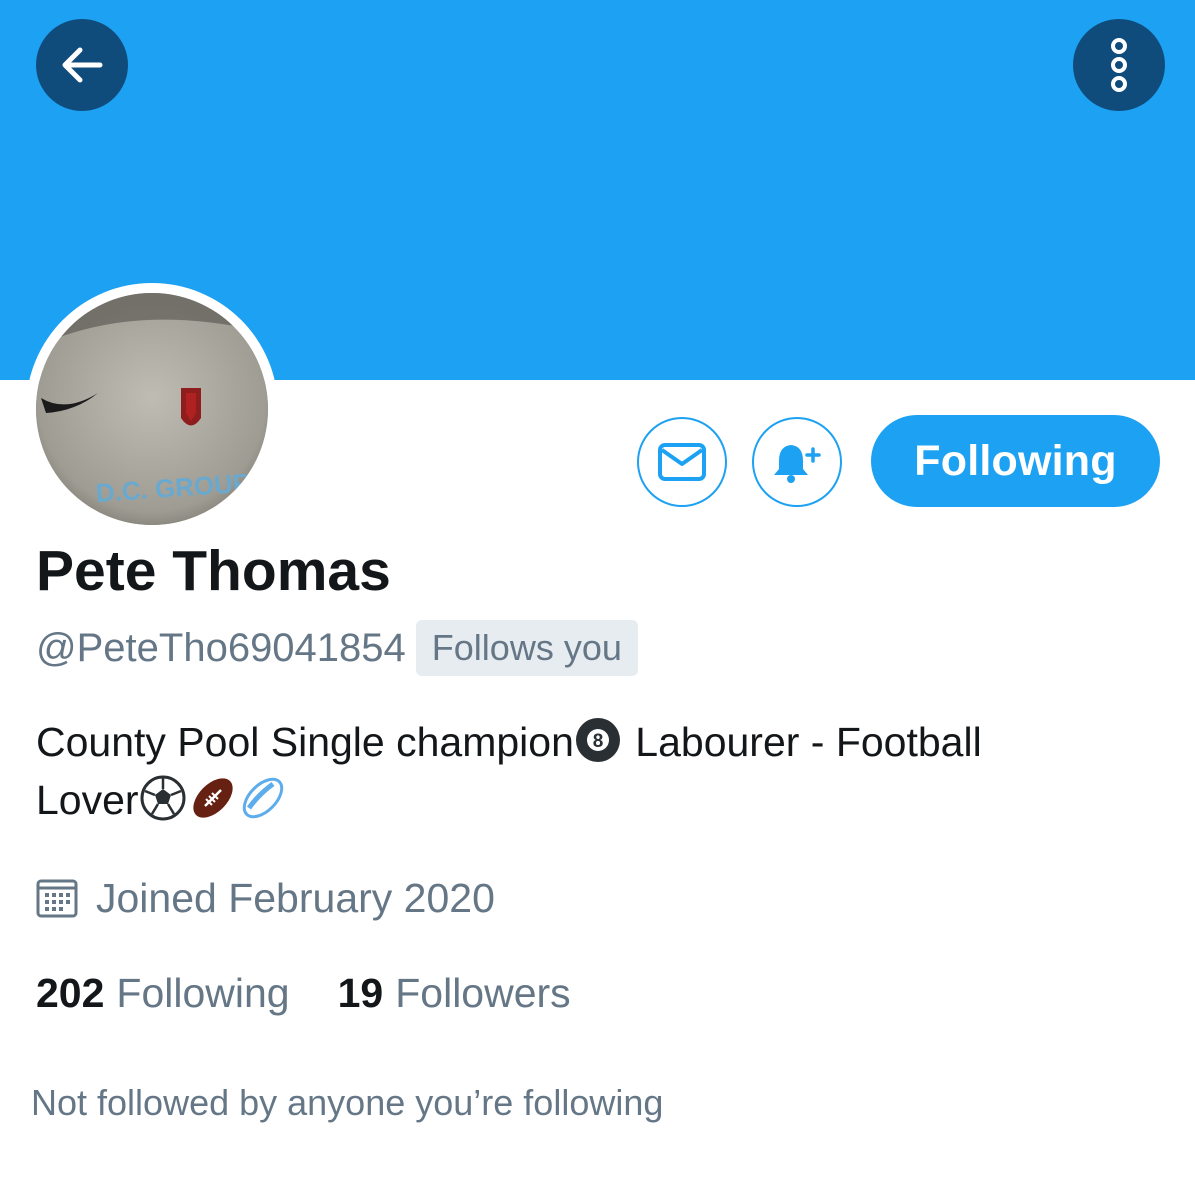 This screenshot has height=1200, width=1195. What do you see at coordinates (347, 1102) in the screenshot?
I see `mutual-followers-text: Not followed by anyone you’re following` at bounding box center [347, 1102].